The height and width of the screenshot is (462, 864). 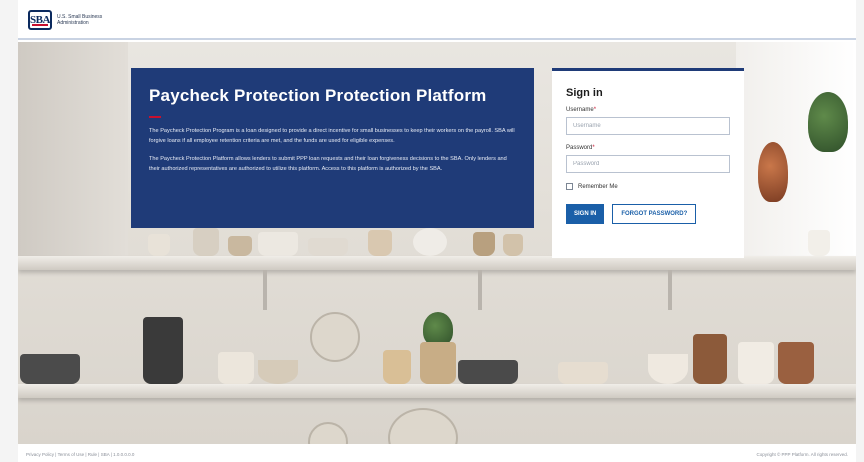 What do you see at coordinates (585, 214) in the screenshot?
I see `sign-in-button: SIGN IN` at bounding box center [585, 214].